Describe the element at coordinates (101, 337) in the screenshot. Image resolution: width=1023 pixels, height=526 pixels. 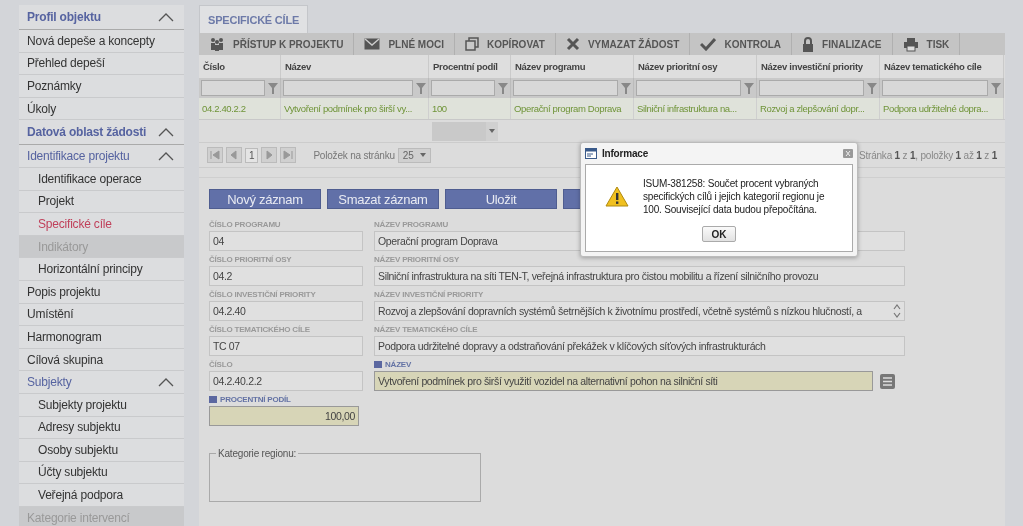
I see `sidebar-item: Harmonogram` at that location.